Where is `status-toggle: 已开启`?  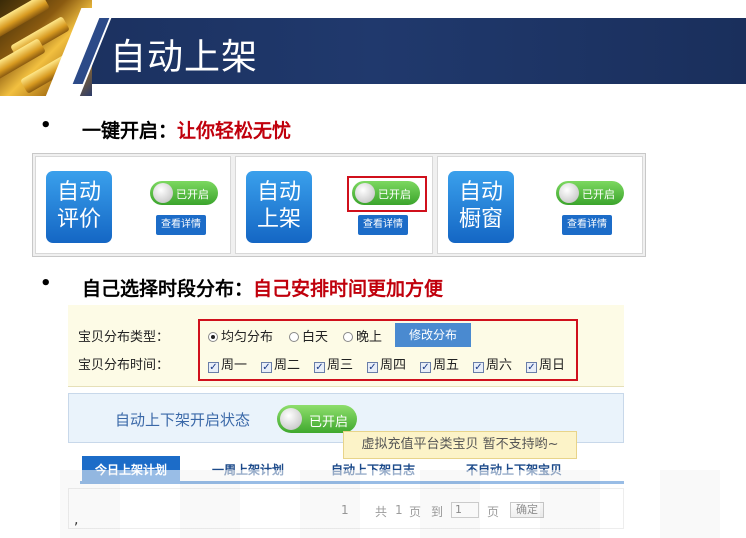 status-toggle: 已开启 is located at coordinates (317, 419).